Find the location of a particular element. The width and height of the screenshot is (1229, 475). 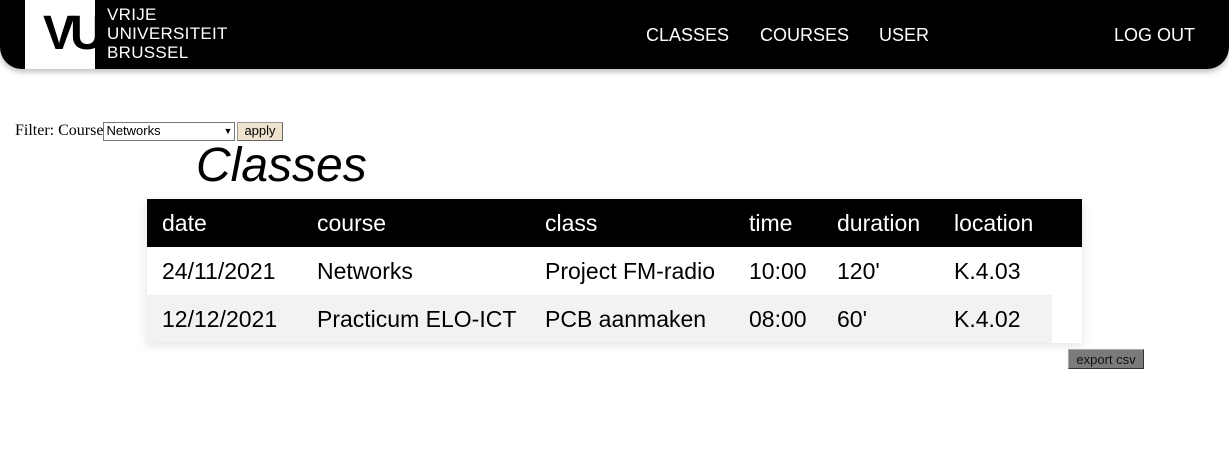

column-header-date: date is located at coordinates (184, 223).